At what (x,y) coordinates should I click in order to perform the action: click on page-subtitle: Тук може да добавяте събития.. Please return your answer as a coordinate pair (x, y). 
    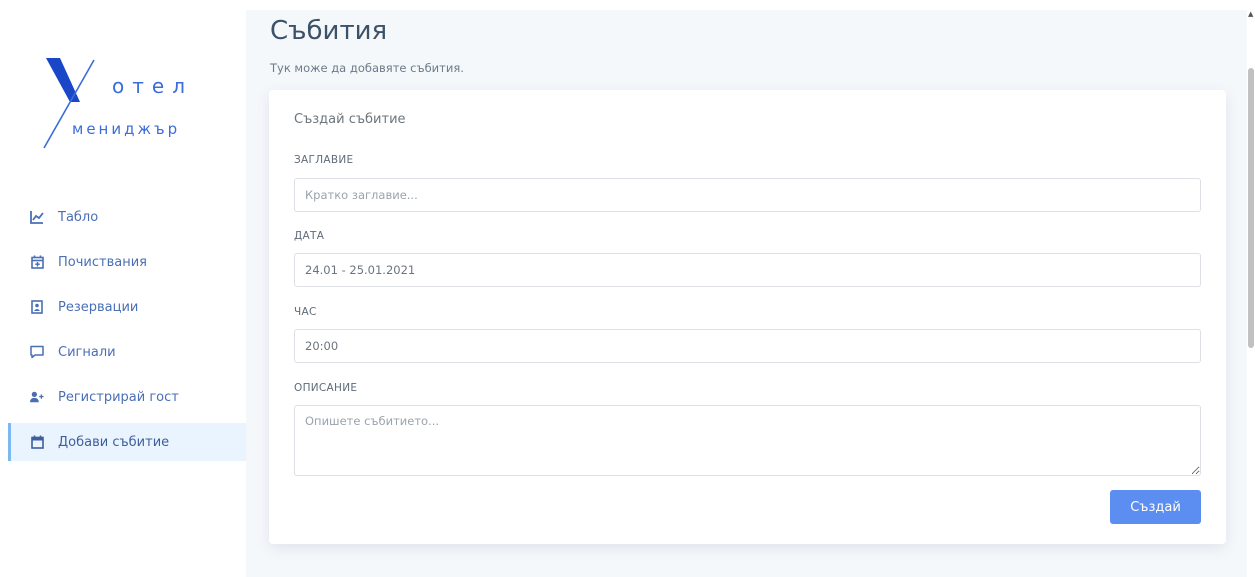
    Looking at the image, I should click on (367, 68).